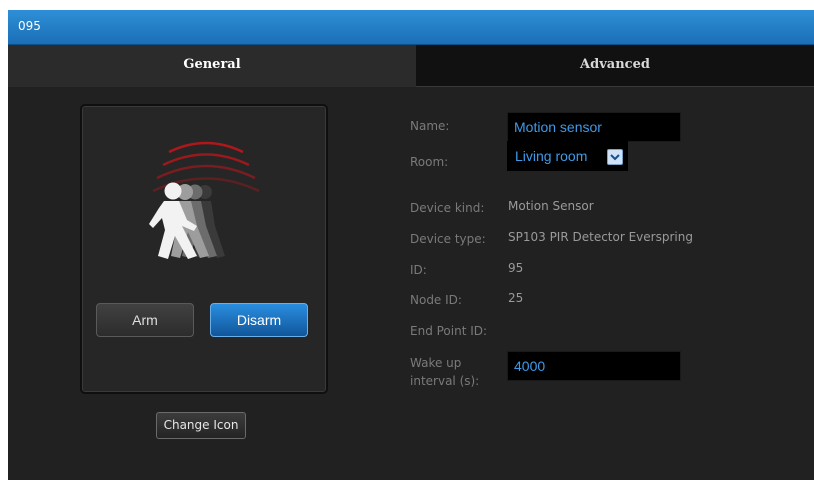 The image size is (814, 480). What do you see at coordinates (447, 208) in the screenshot?
I see `device-kind-label: Device kind:` at bounding box center [447, 208].